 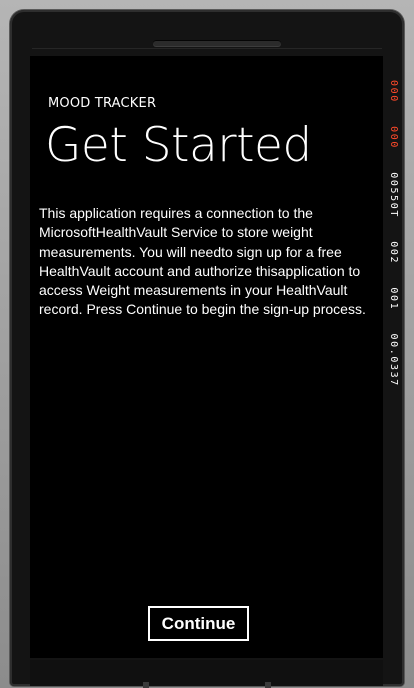 What do you see at coordinates (393, 137) in the screenshot?
I see `perf-counter-2: 000` at bounding box center [393, 137].